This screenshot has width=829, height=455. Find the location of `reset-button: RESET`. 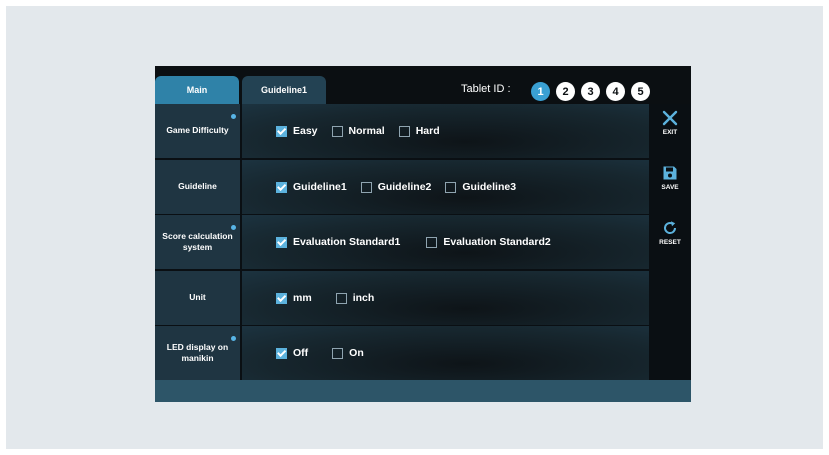

reset-button: RESET is located at coordinates (670, 233).